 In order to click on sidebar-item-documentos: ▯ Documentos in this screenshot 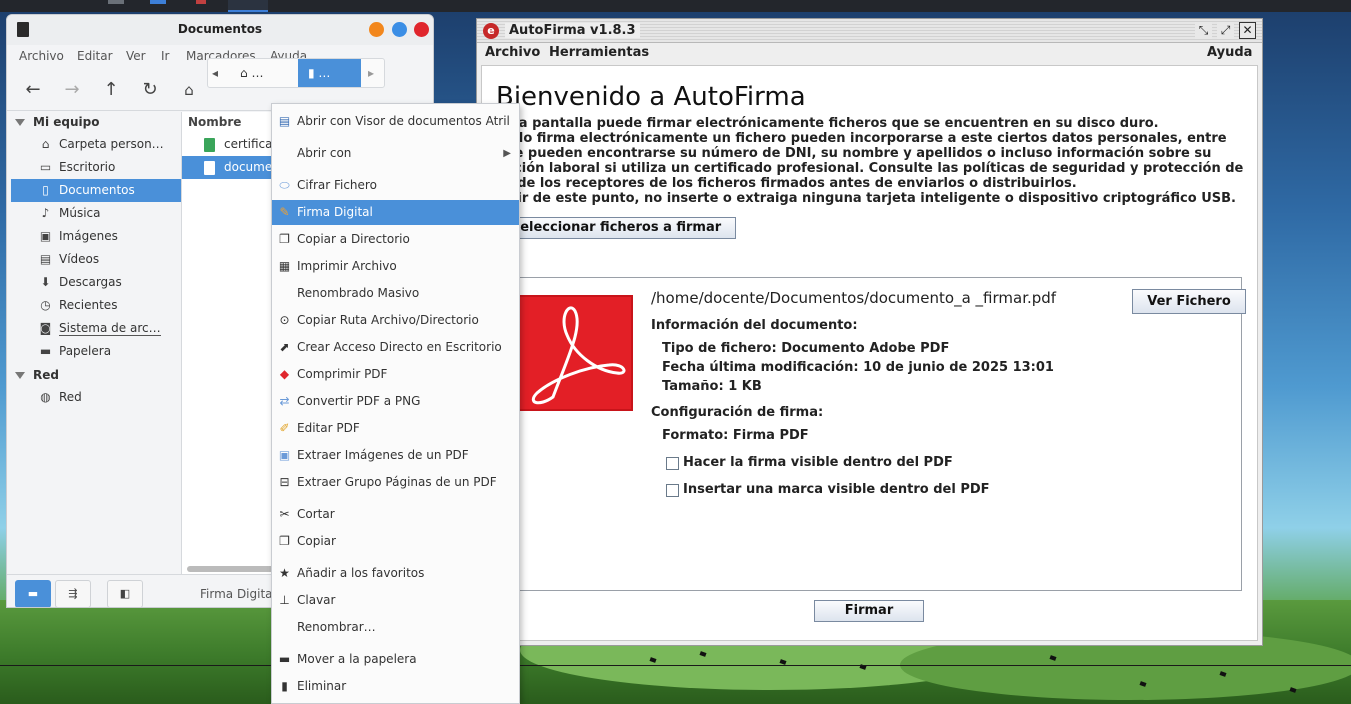, I will do `click(96, 190)`.